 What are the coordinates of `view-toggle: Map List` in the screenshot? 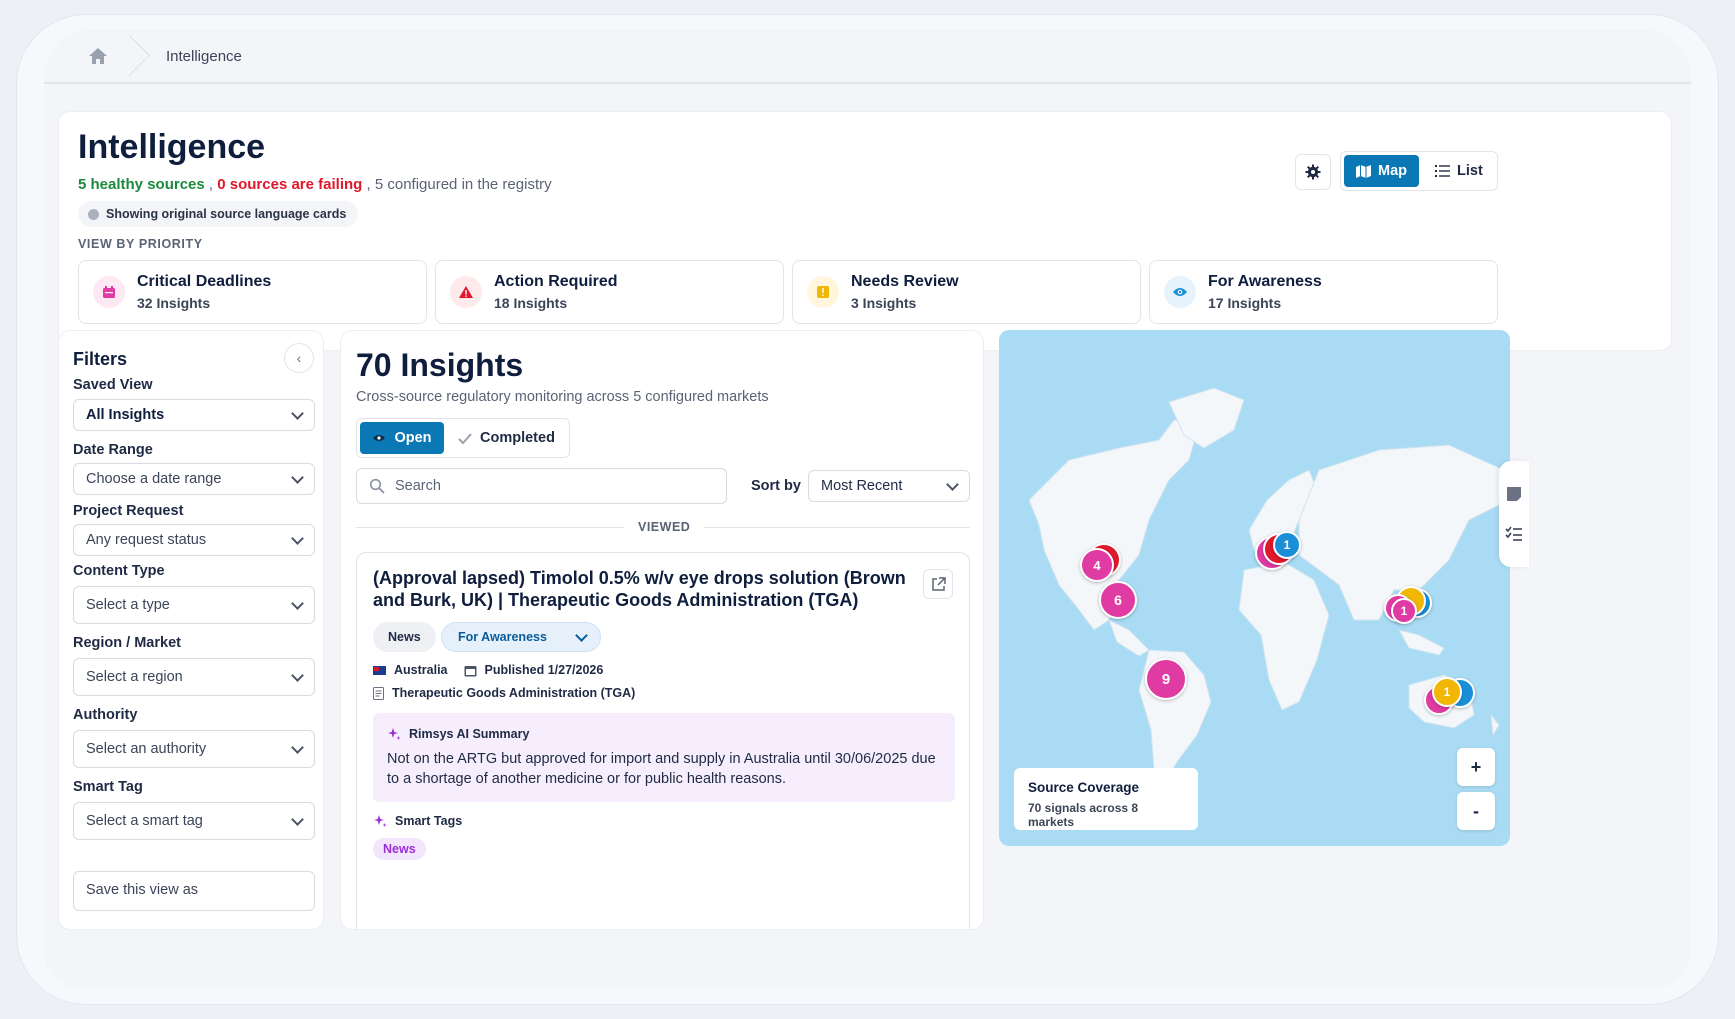 It's located at (1419, 171).